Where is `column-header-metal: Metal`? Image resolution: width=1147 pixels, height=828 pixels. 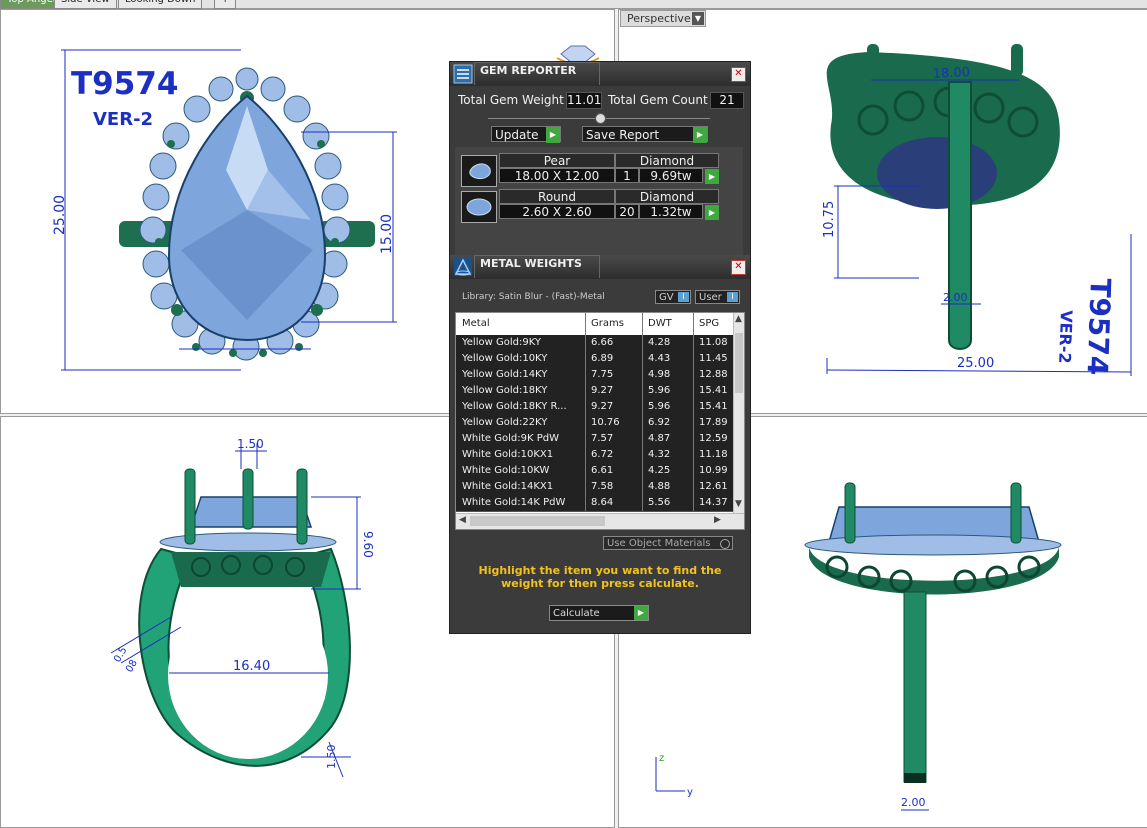
column-header-metal: Metal is located at coordinates (476, 323).